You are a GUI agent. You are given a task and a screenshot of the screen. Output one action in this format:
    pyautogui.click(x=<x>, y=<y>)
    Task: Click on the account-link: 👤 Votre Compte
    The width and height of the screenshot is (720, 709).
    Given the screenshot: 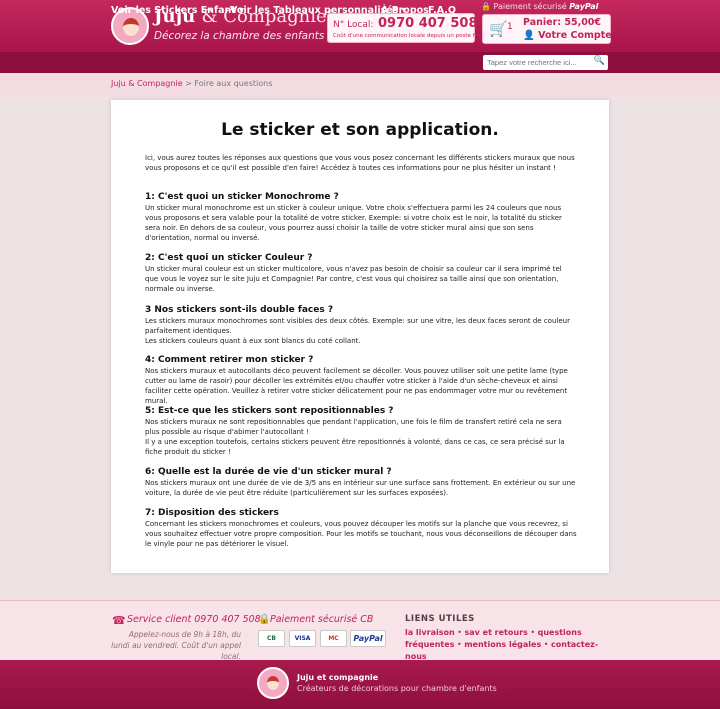 What is the action you would take?
    pyautogui.click(x=567, y=35)
    